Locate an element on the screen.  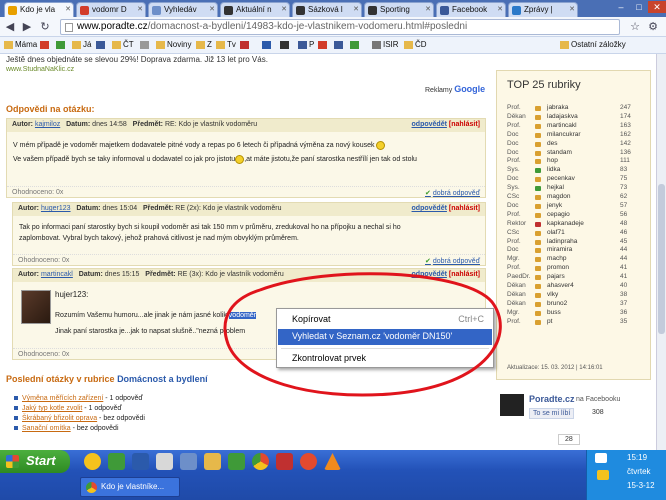
notepad-icon is located at coordinates (164, 461).